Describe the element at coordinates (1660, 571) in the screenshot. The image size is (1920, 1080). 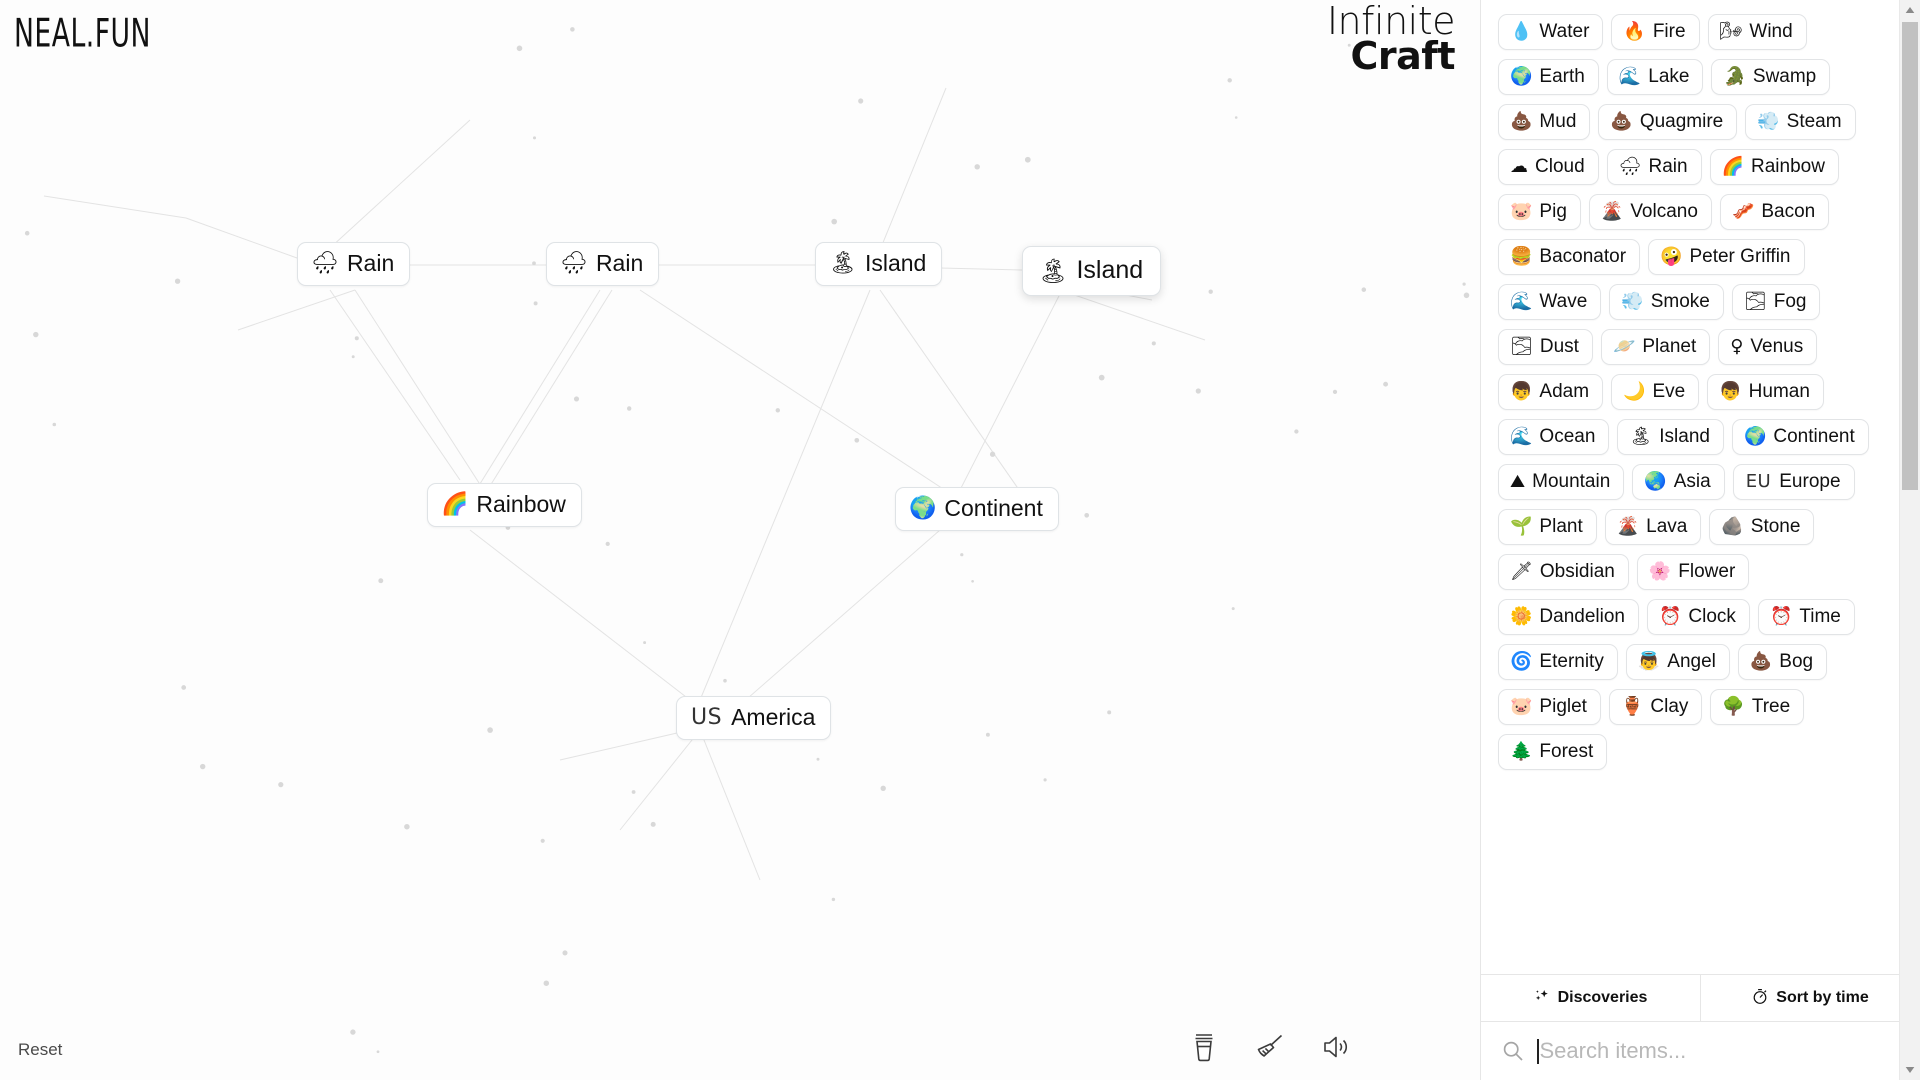
I see `cherry-blossom-icon: 🌸` at that location.